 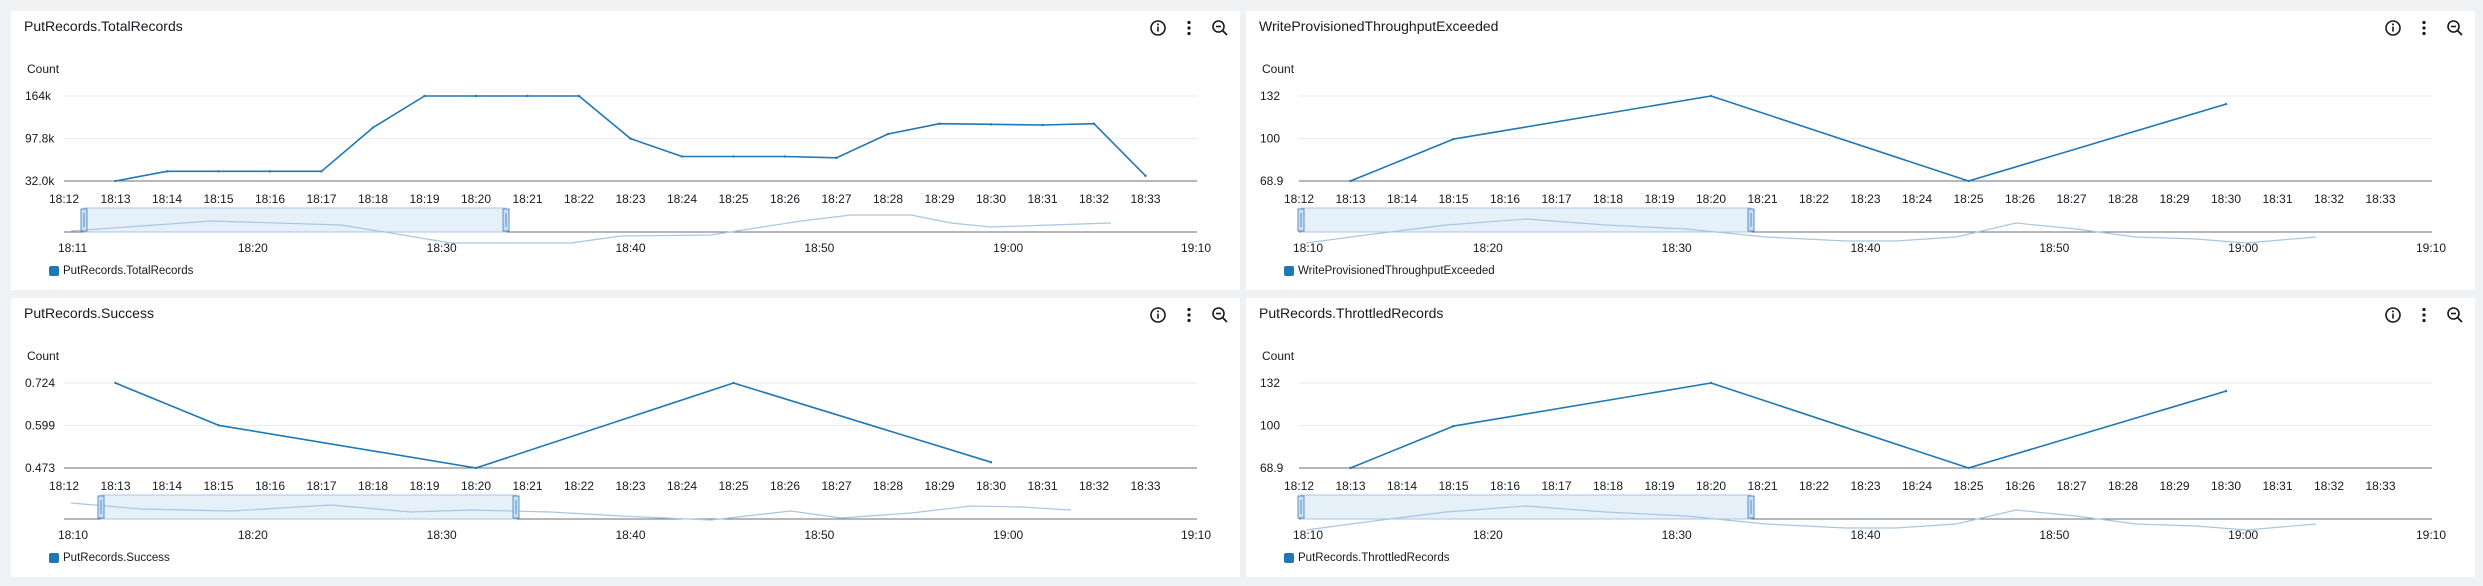 What do you see at coordinates (72, 248) in the screenshot?
I see `navigator-tick-label: 18:11` at bounding box center [72, 248].